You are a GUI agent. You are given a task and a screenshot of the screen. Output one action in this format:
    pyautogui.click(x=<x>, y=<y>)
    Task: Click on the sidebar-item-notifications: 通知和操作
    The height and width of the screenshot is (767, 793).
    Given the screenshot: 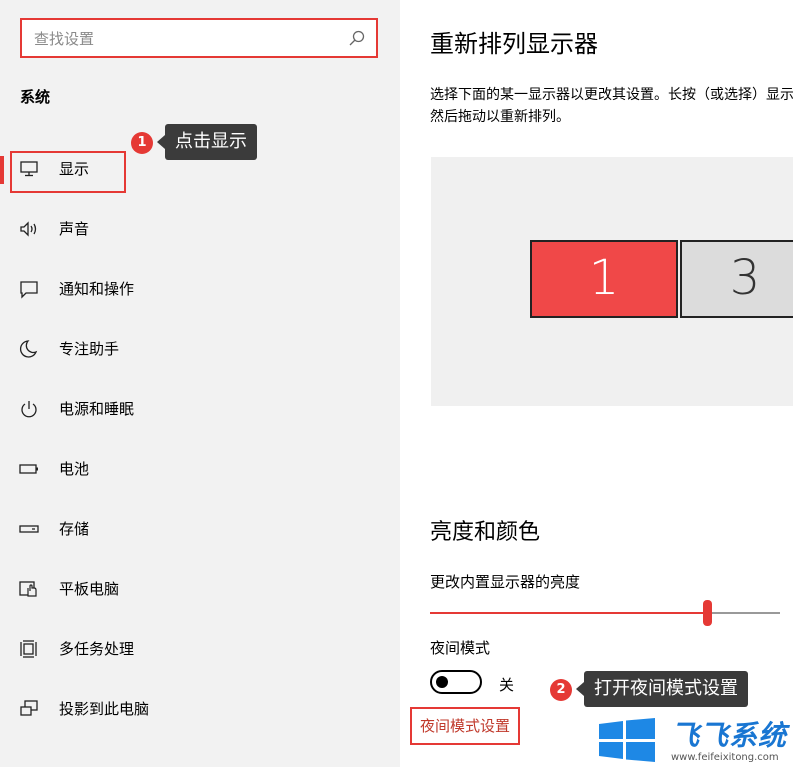 What is the action you would take?
    pyautogui.click(x=200, y=289)
    